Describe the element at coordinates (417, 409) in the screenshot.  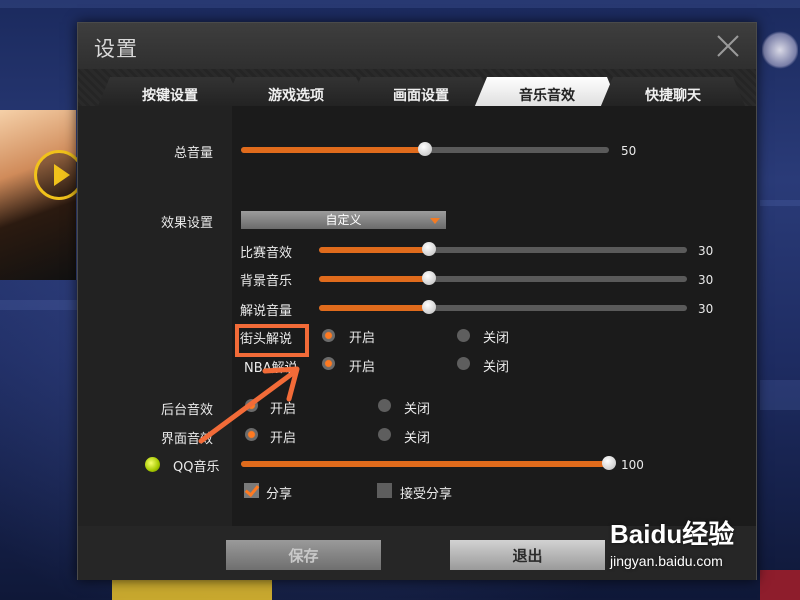
I see `background-sfx-off-label: 关闭` at that location.